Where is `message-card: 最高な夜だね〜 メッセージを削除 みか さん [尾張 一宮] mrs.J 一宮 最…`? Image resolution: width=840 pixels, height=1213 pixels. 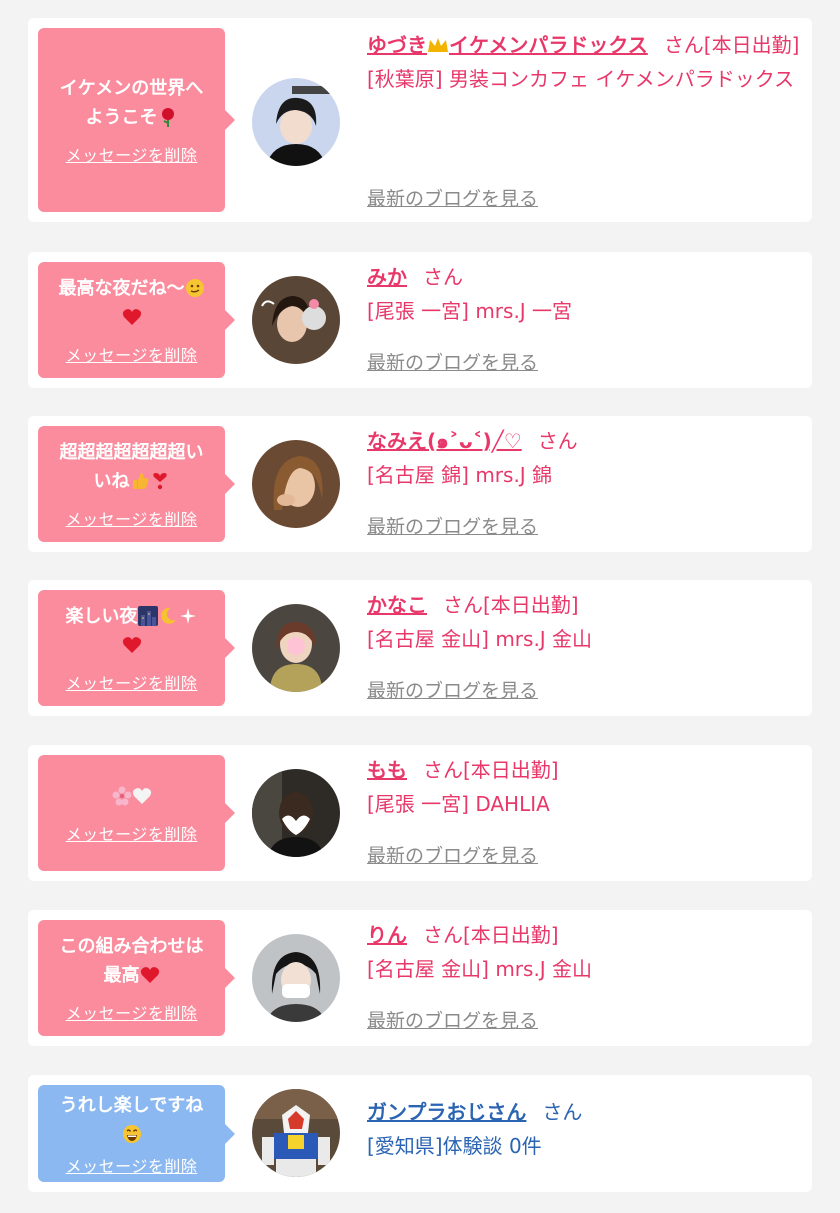
message-card: 最高な夜だね〜 メッセージを削除 みか さん [尾張 一宮] mrs.J 一宮 最… is located at coordinates (420, 320).